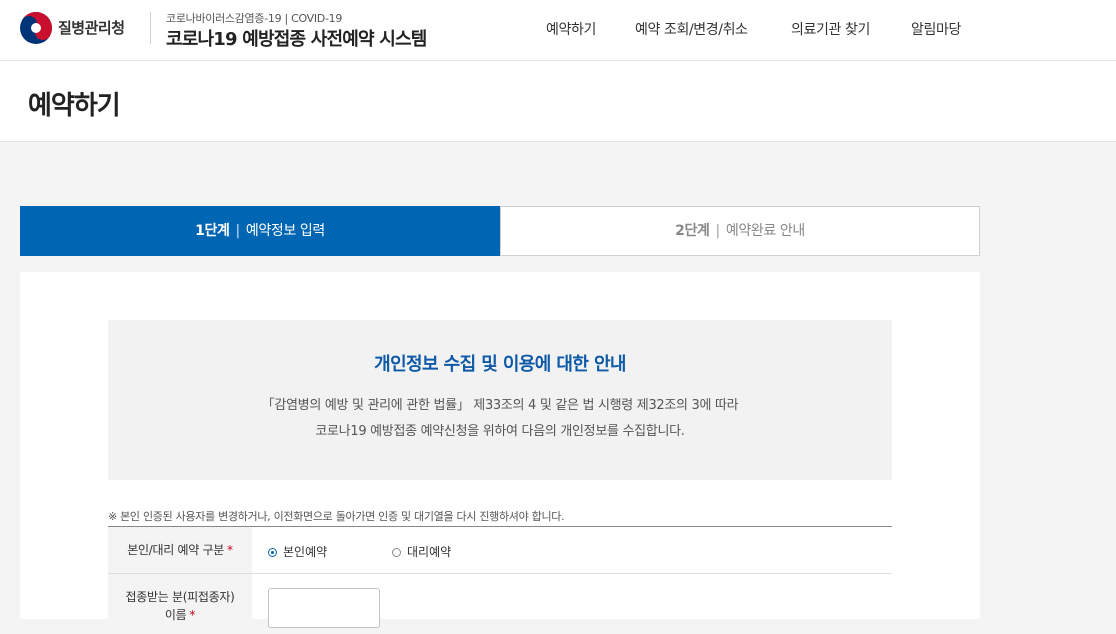 This screenshot has height=634, width=1116. What do you see at coordinates (175, 615) in the screenshot?
I see `recipient-name-label-line-2: 이름` at bounding box center [175, 615].